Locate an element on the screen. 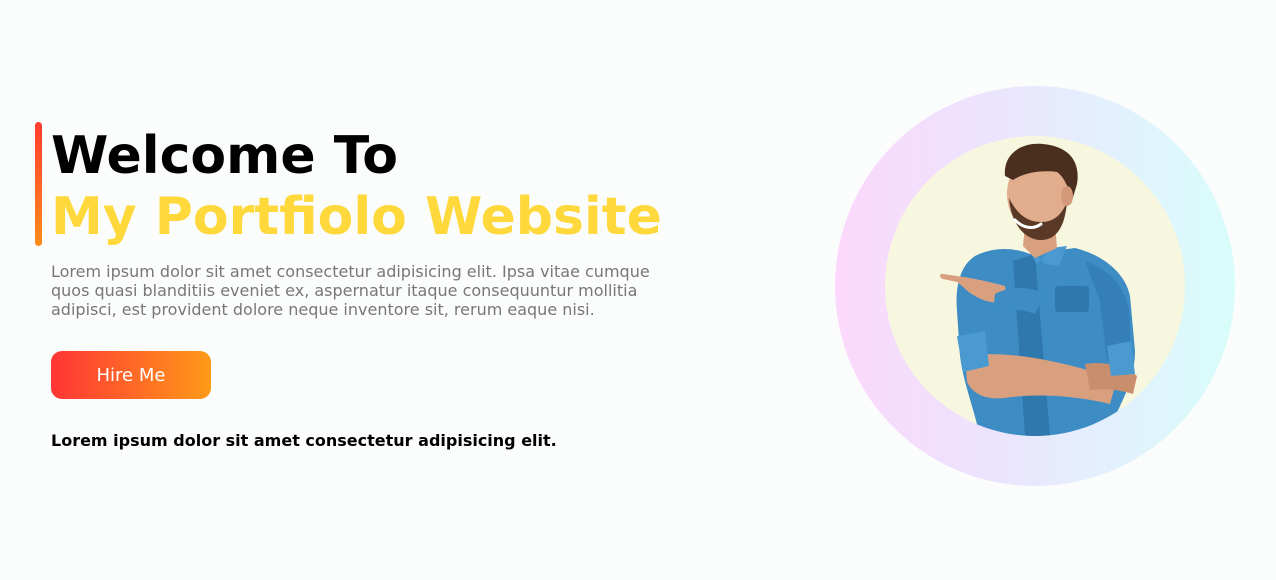 The width and height of the screenshot is (1276, 580). profile-image-frame is located at coordinates (1035, 286).